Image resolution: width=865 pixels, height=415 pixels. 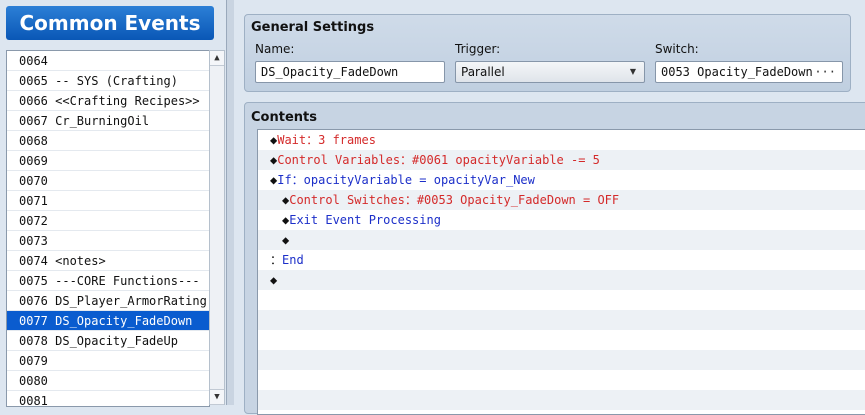 I want to click on command-row: ◆If：opacityVariable = opacityVar_New, so click(x=561, y=180).